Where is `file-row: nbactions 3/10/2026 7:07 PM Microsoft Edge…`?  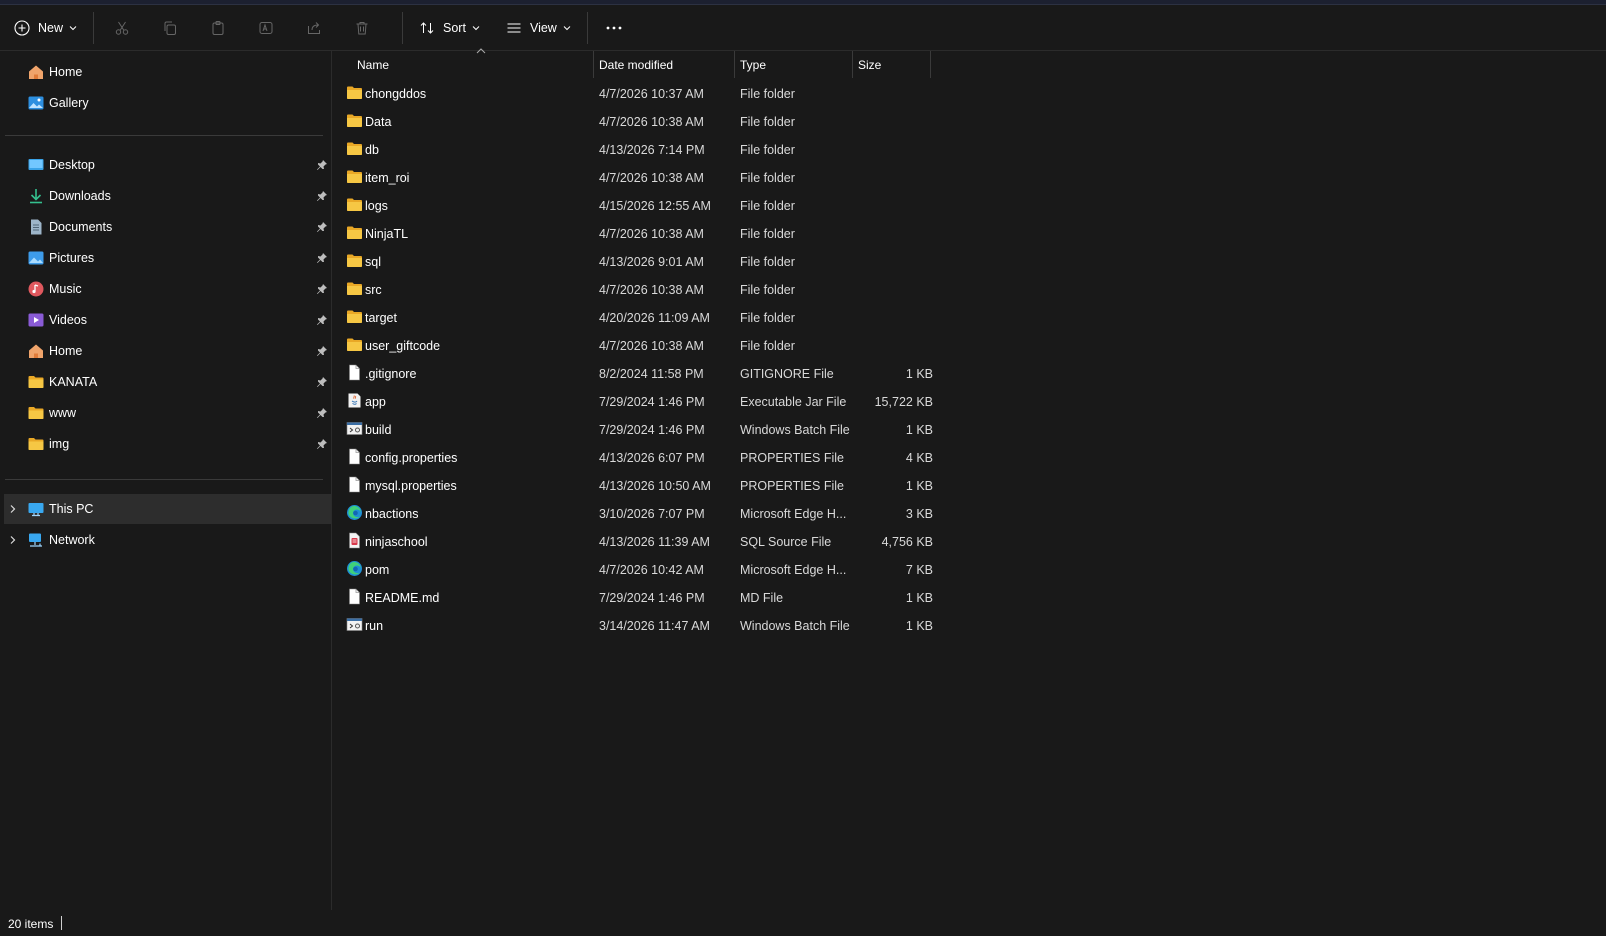
file-row: nbactions 3/10/2026 7:07 PM Microsoft Edge… is located at coordinates (643, 513).